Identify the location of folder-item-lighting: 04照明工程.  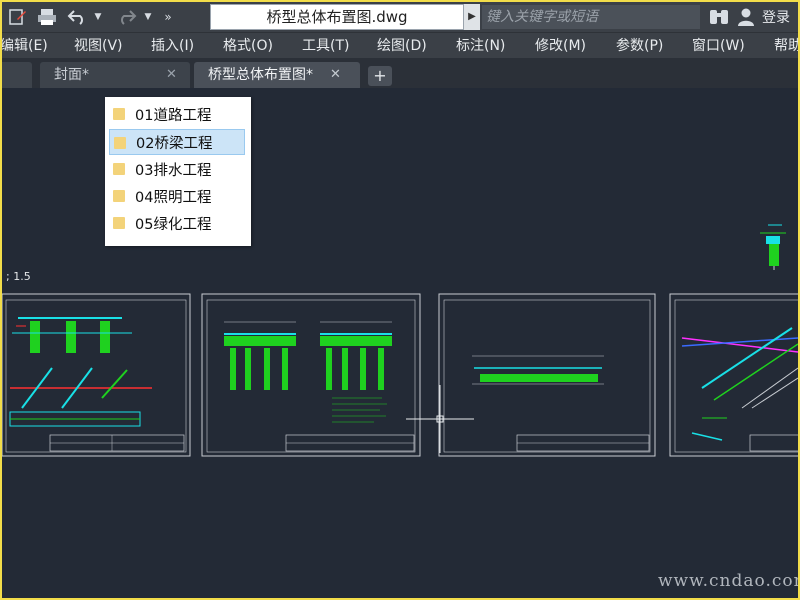
(177, 196).